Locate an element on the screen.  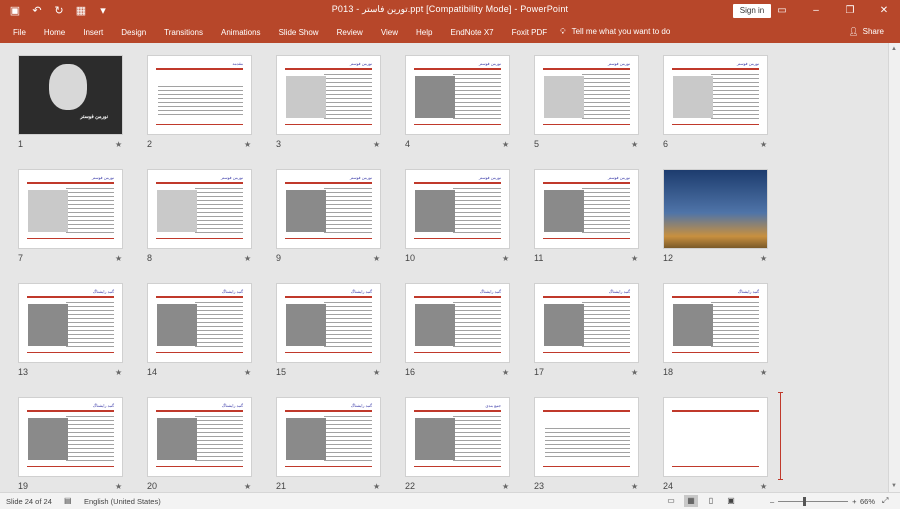
ribbon-tab: Slide Show is located at coordinates (299, 32).